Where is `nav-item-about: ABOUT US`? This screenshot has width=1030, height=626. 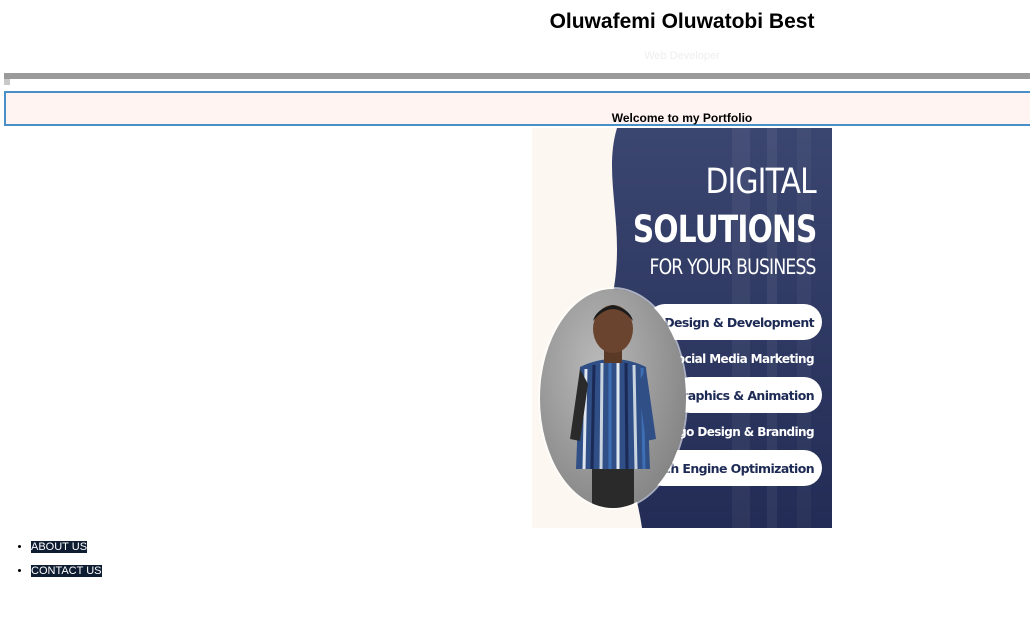 nav-item-about: ABOUT US is located at coordinates (66, 550).